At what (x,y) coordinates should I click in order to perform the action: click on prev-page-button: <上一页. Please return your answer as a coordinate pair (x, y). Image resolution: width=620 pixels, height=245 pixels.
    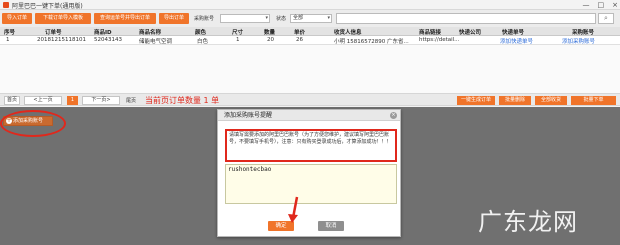
    Looking at the image, I should click on (43, 100).